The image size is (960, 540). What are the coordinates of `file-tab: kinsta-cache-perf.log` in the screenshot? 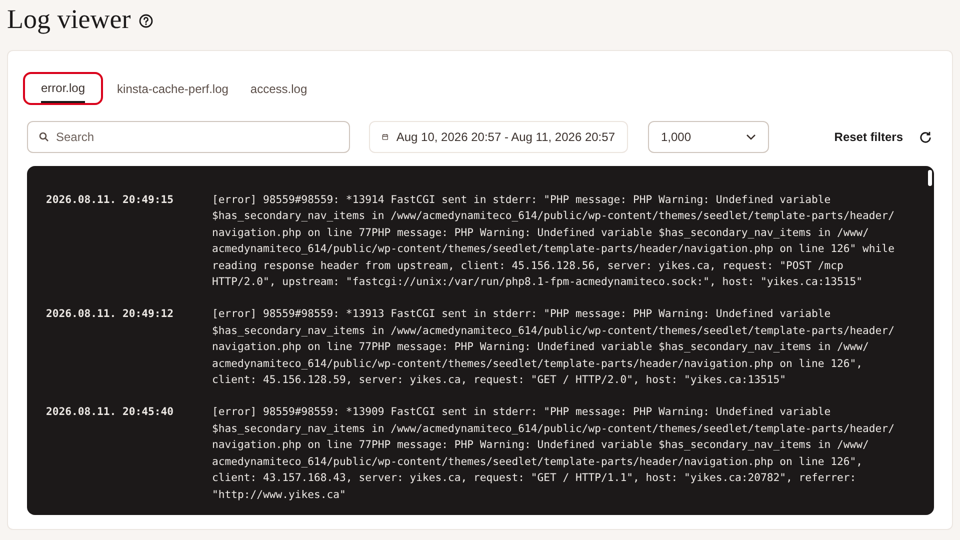 It's located at (172, 88).